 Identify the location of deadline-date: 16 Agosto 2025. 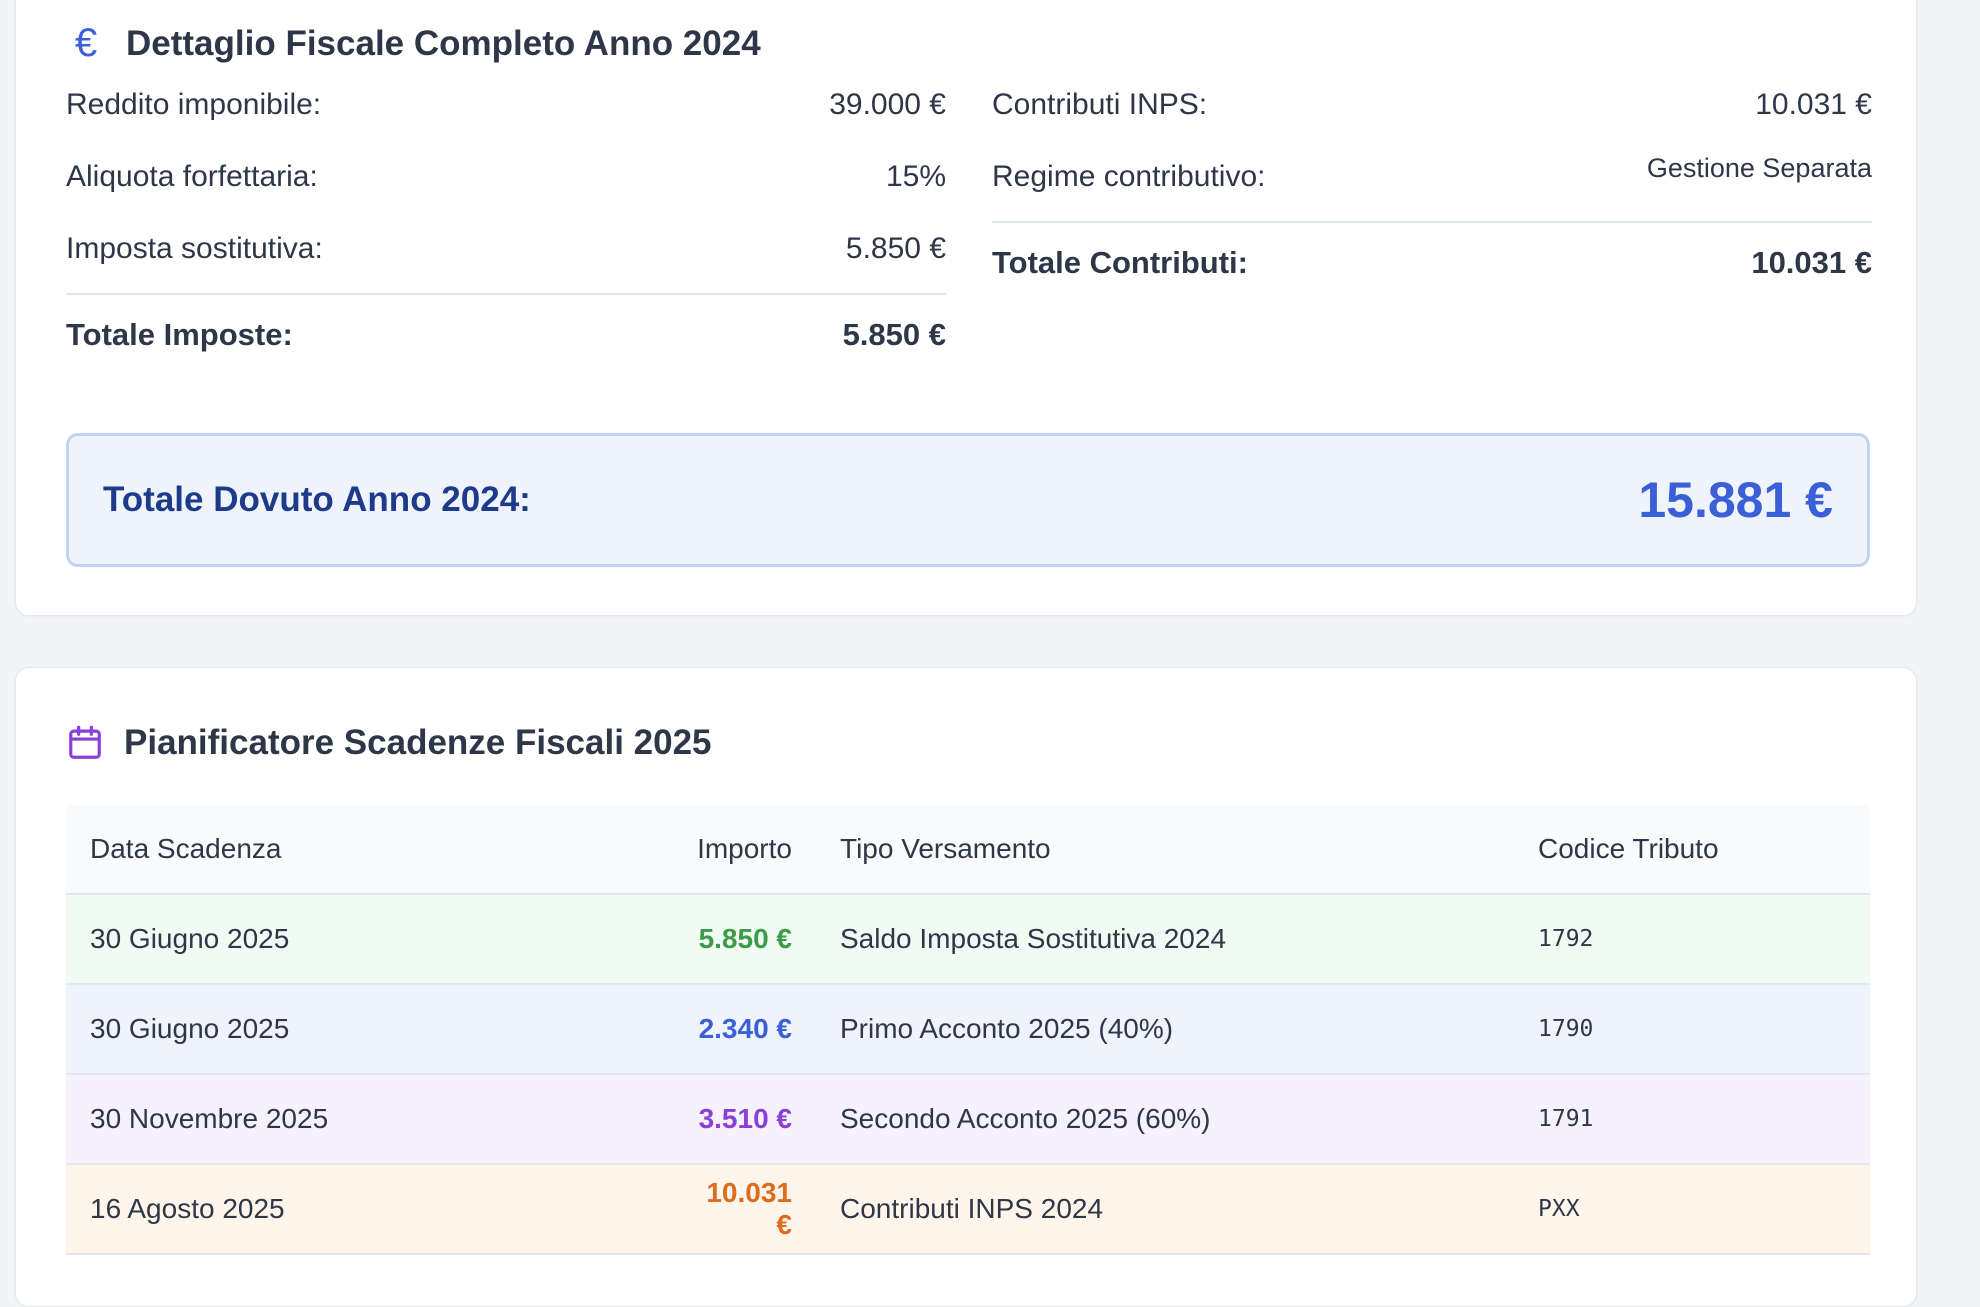
(366, 1209).